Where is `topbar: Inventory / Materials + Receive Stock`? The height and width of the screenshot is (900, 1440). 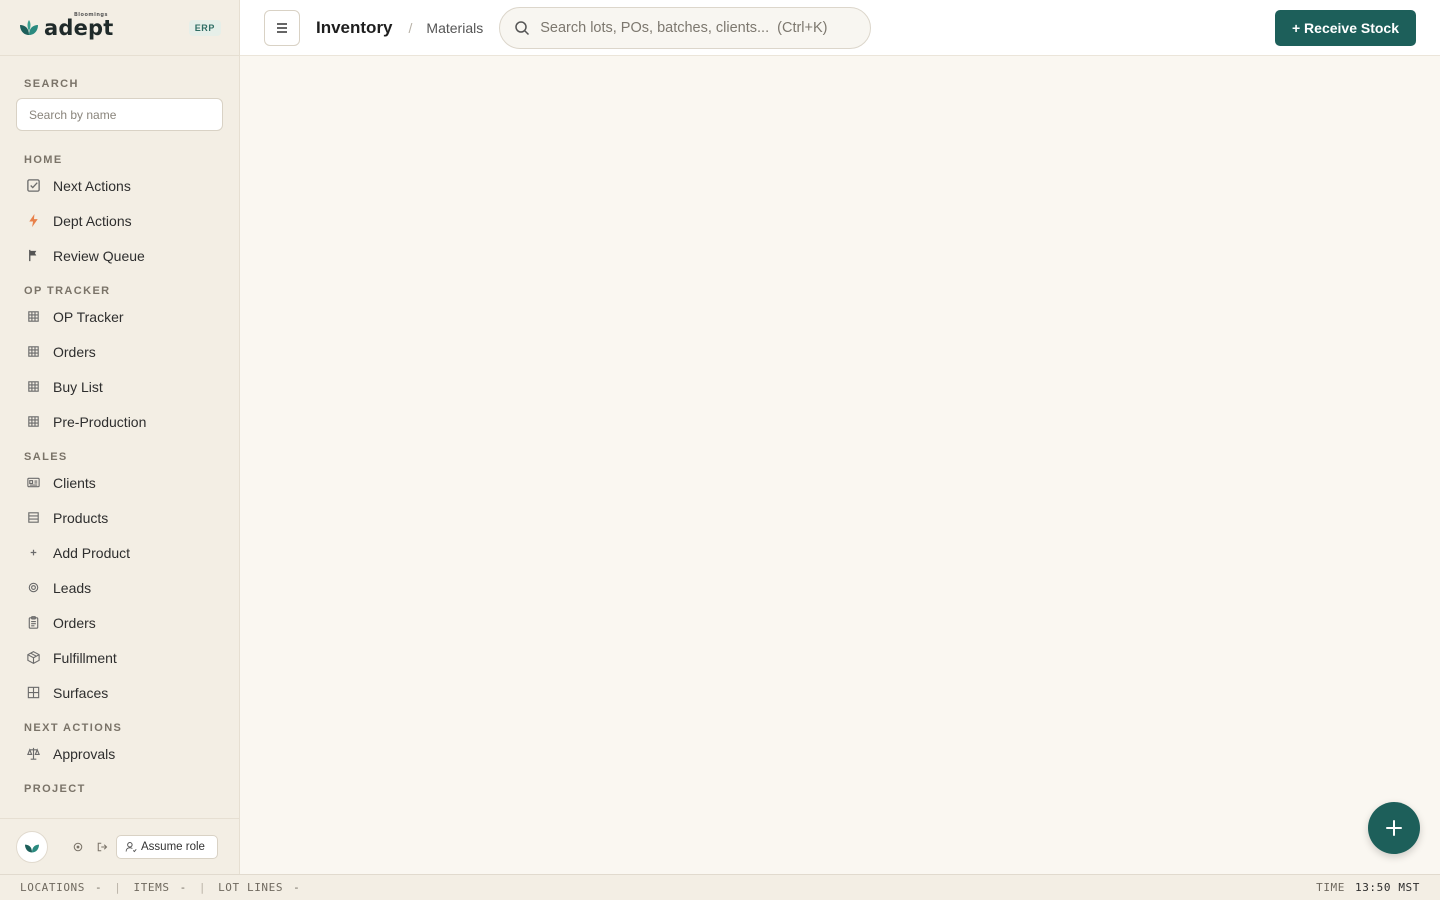 topbar: Inventory / Materials + Receive Stock is located at coordinates (840, 28).